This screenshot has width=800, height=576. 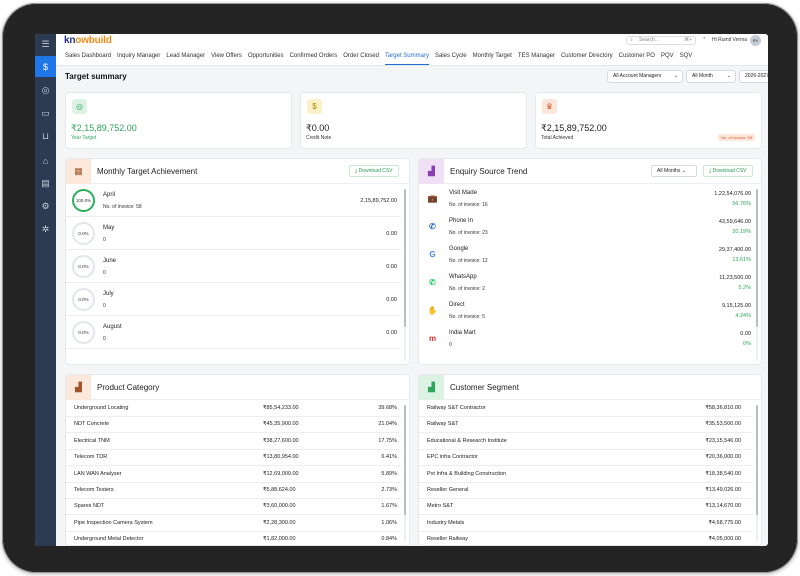 I want to click on sidebar-item-cart: ⊔, so click(x=45, y=136).